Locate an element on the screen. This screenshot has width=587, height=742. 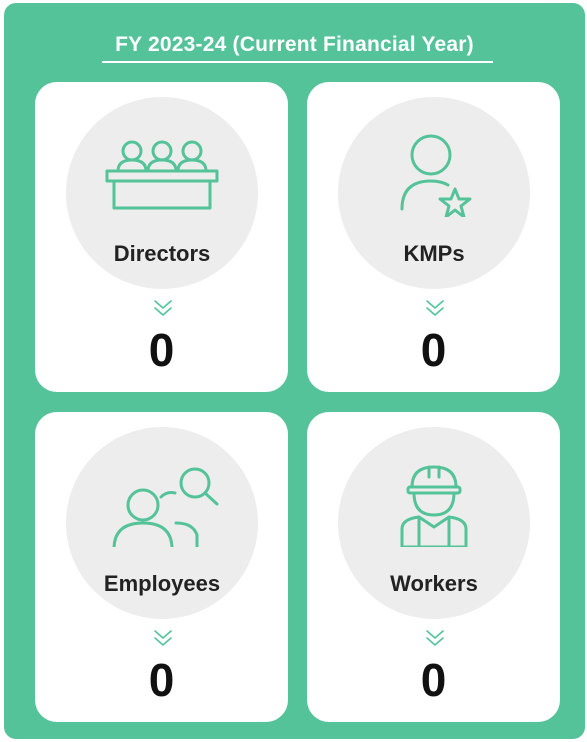
icon-circle: Workers is located at coordinates (434, 523).